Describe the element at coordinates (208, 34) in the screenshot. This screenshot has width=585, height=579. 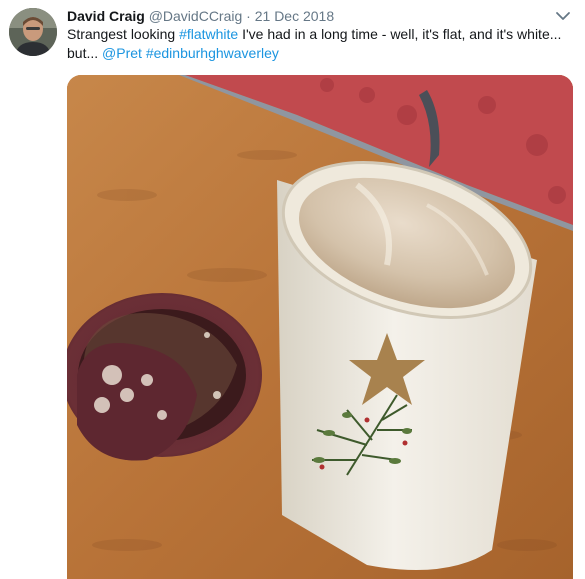
I see `hashtag-flatwhite: #flatwhite` at that location.